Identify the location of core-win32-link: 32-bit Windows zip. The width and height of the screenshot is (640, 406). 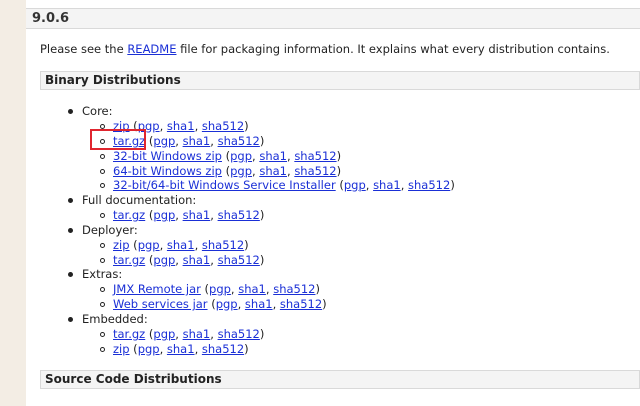
(167, 156).